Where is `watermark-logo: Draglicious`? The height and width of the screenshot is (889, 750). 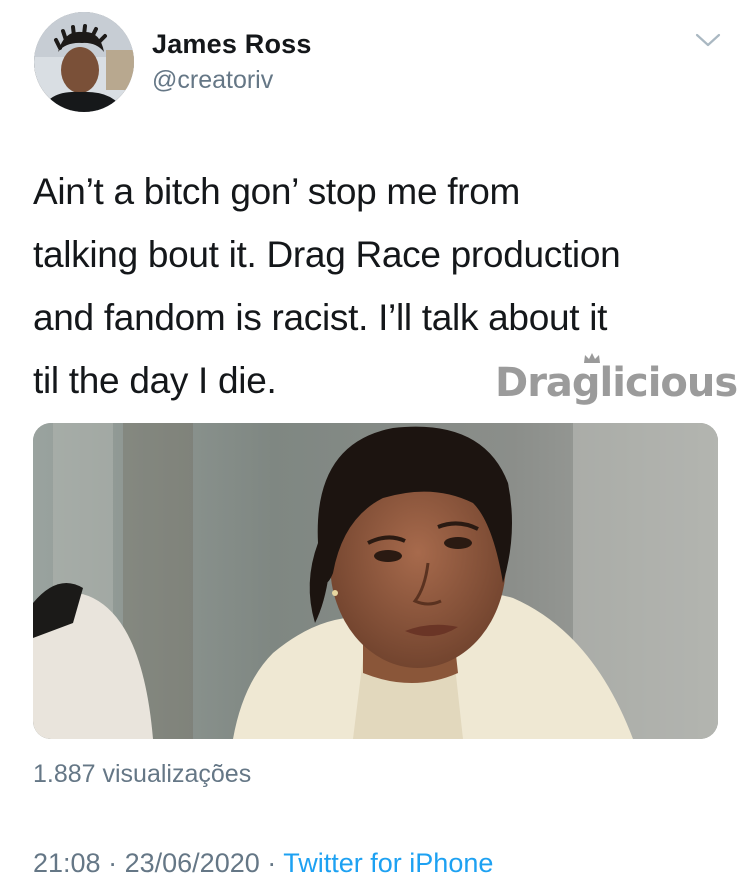 watermark-logo: Draglicious is located at coordinates (616, 382).